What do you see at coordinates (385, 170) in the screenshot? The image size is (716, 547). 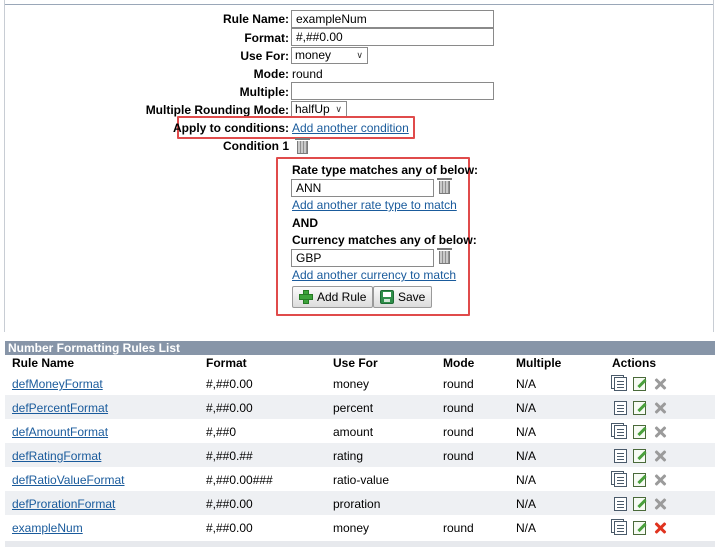 I see `rate-type-label: Rate type matches any of below:` at bounding box center [385, 170].